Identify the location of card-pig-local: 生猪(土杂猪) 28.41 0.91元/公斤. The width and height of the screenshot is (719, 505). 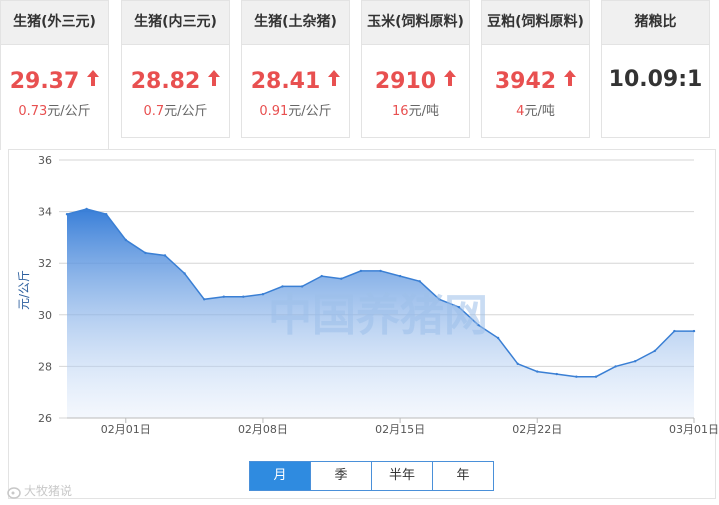
(295, 69).